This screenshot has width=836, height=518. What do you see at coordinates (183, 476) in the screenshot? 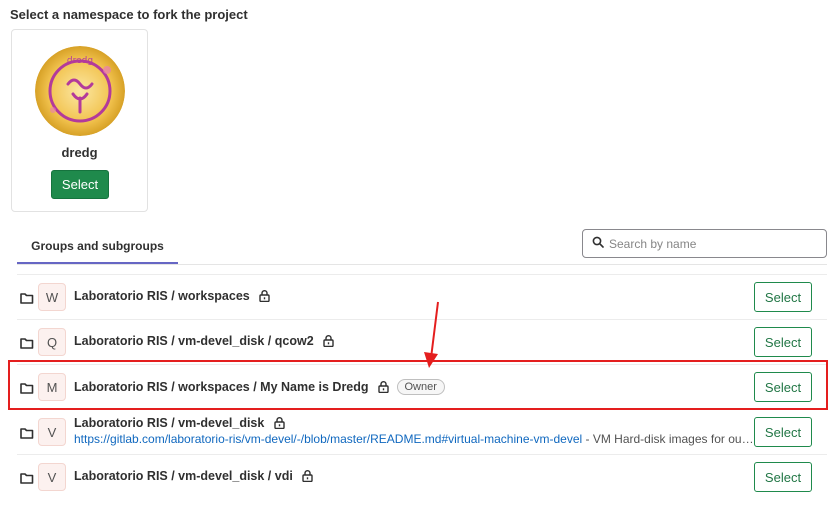
I see `group-title: Laboratorio RIS / vm-devel_disk / vdi` at bounding box center [183, 476].